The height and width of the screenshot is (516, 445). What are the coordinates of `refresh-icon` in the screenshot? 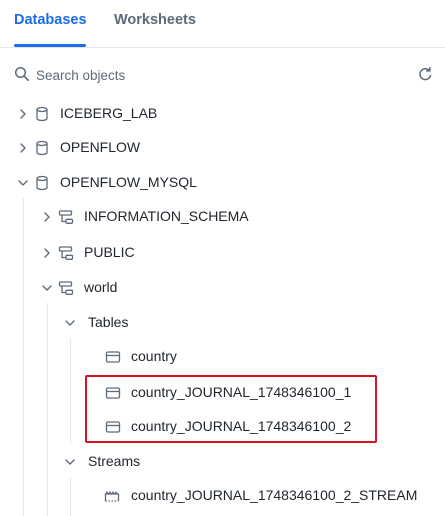 It's located at (425, 74).